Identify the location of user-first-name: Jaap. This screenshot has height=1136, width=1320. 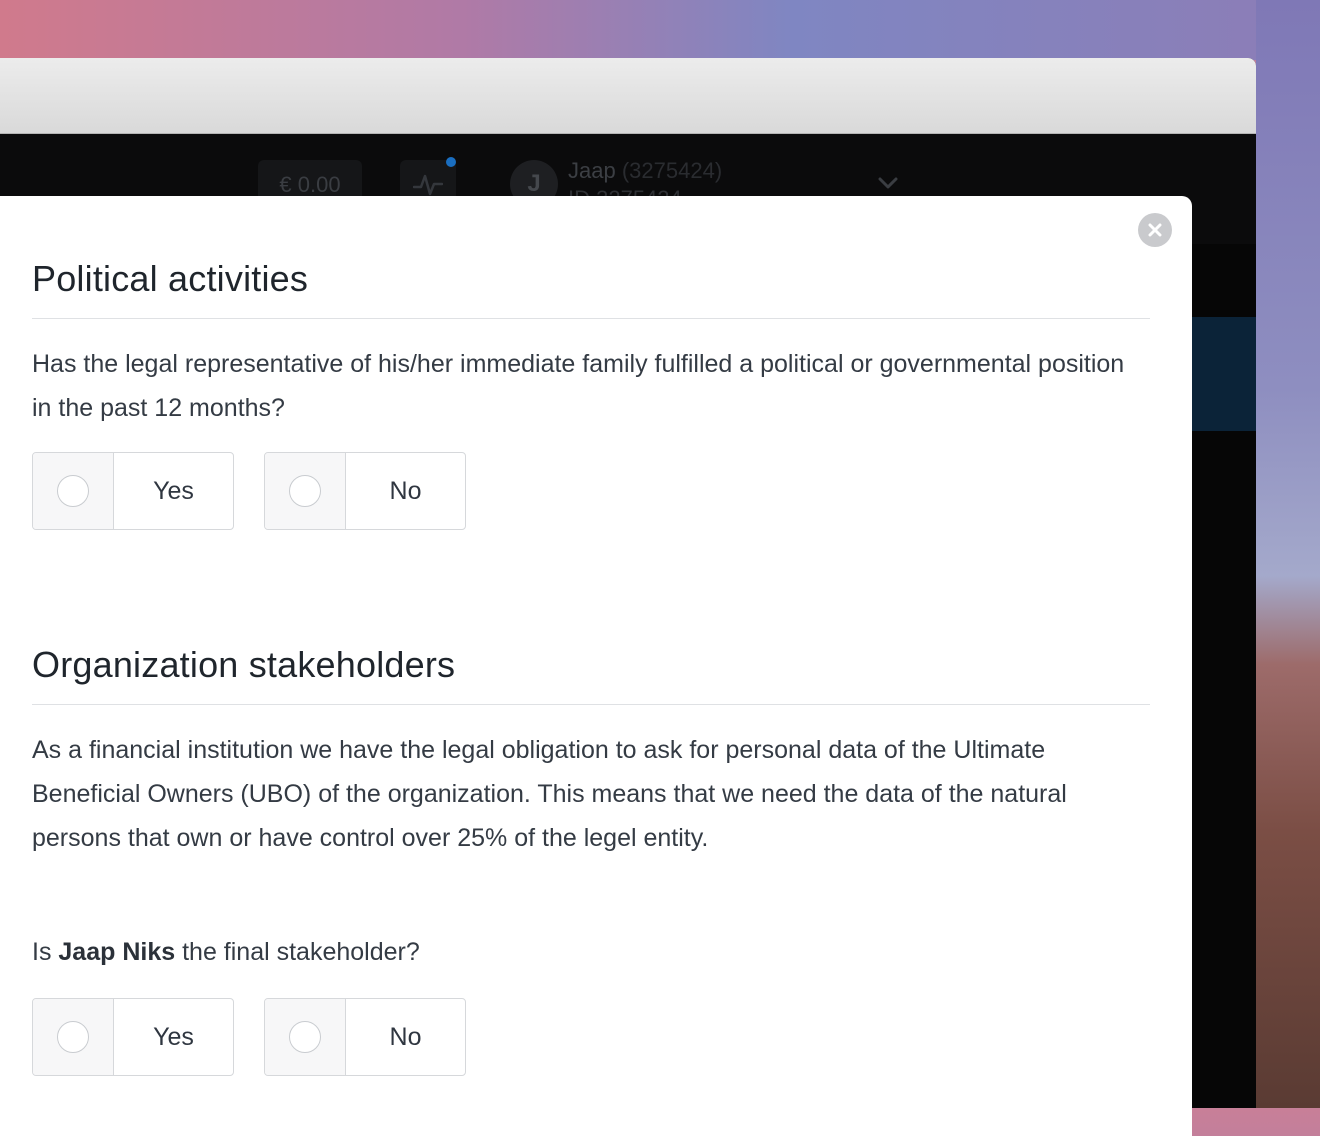
(592, 170).